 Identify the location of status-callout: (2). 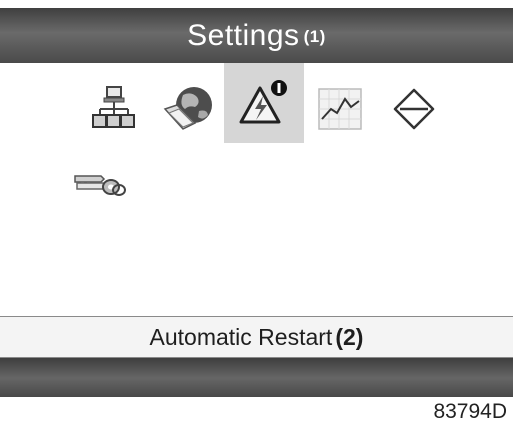
(349, 337).